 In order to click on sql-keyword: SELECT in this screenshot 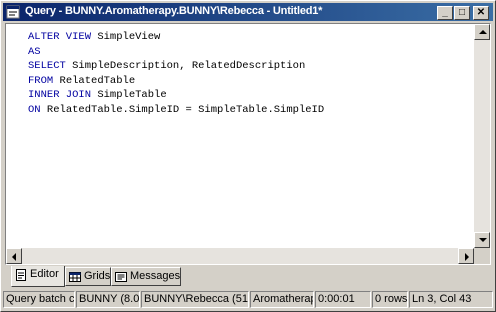, I will do `click(47, 66)`.